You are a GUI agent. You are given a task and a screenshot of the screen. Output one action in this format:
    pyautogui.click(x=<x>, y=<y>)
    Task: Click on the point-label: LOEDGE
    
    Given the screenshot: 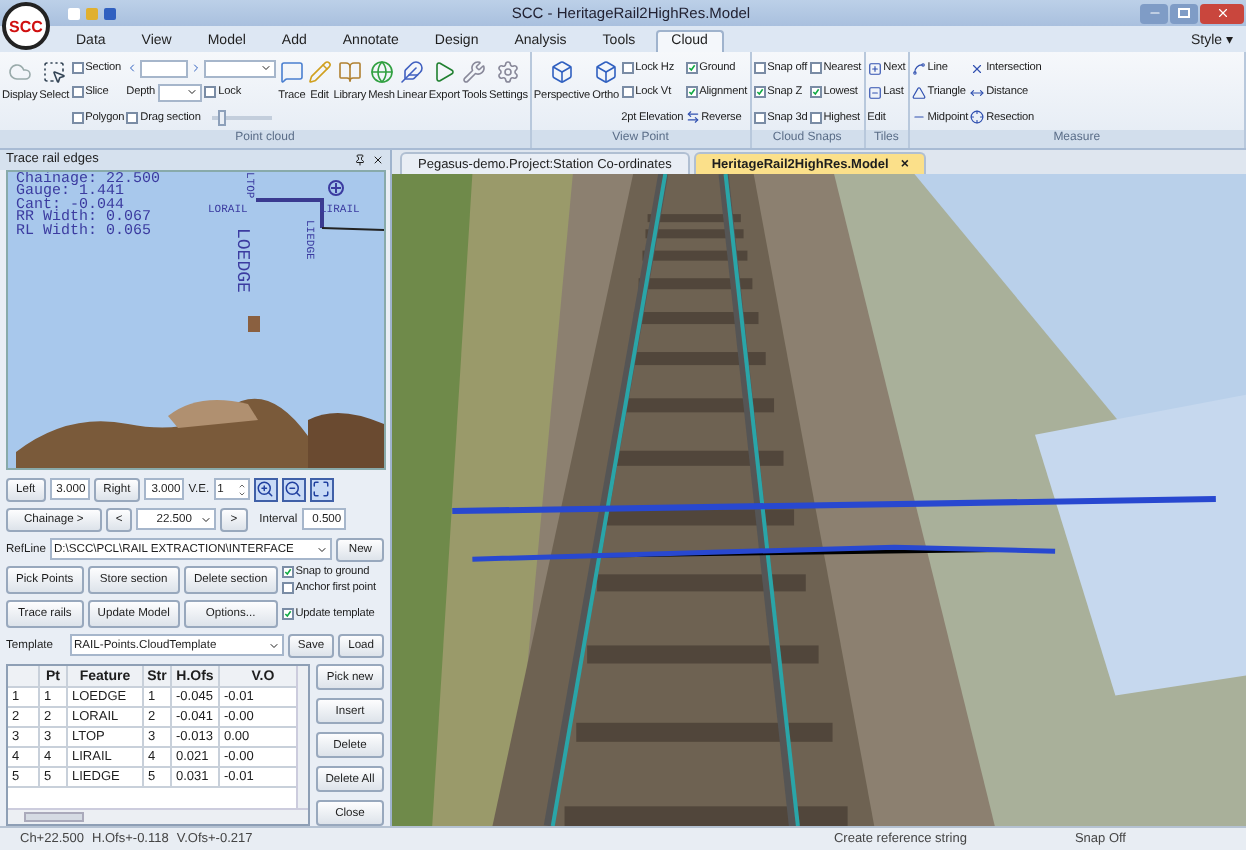 What is the action you would take?
    pyautogui.click(x=241, y=260)
    